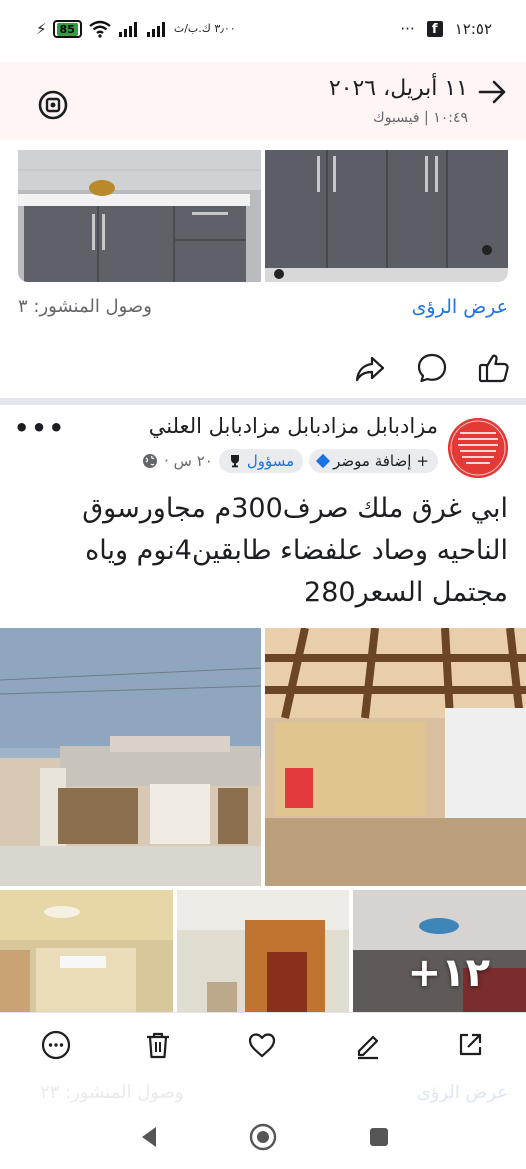 The width and height of the screenshot is (526, 1169). Describe the element at coordinates (446, 29) in the screenshot. I see `status-right: ··· f ١٢:٥٢` at that location.